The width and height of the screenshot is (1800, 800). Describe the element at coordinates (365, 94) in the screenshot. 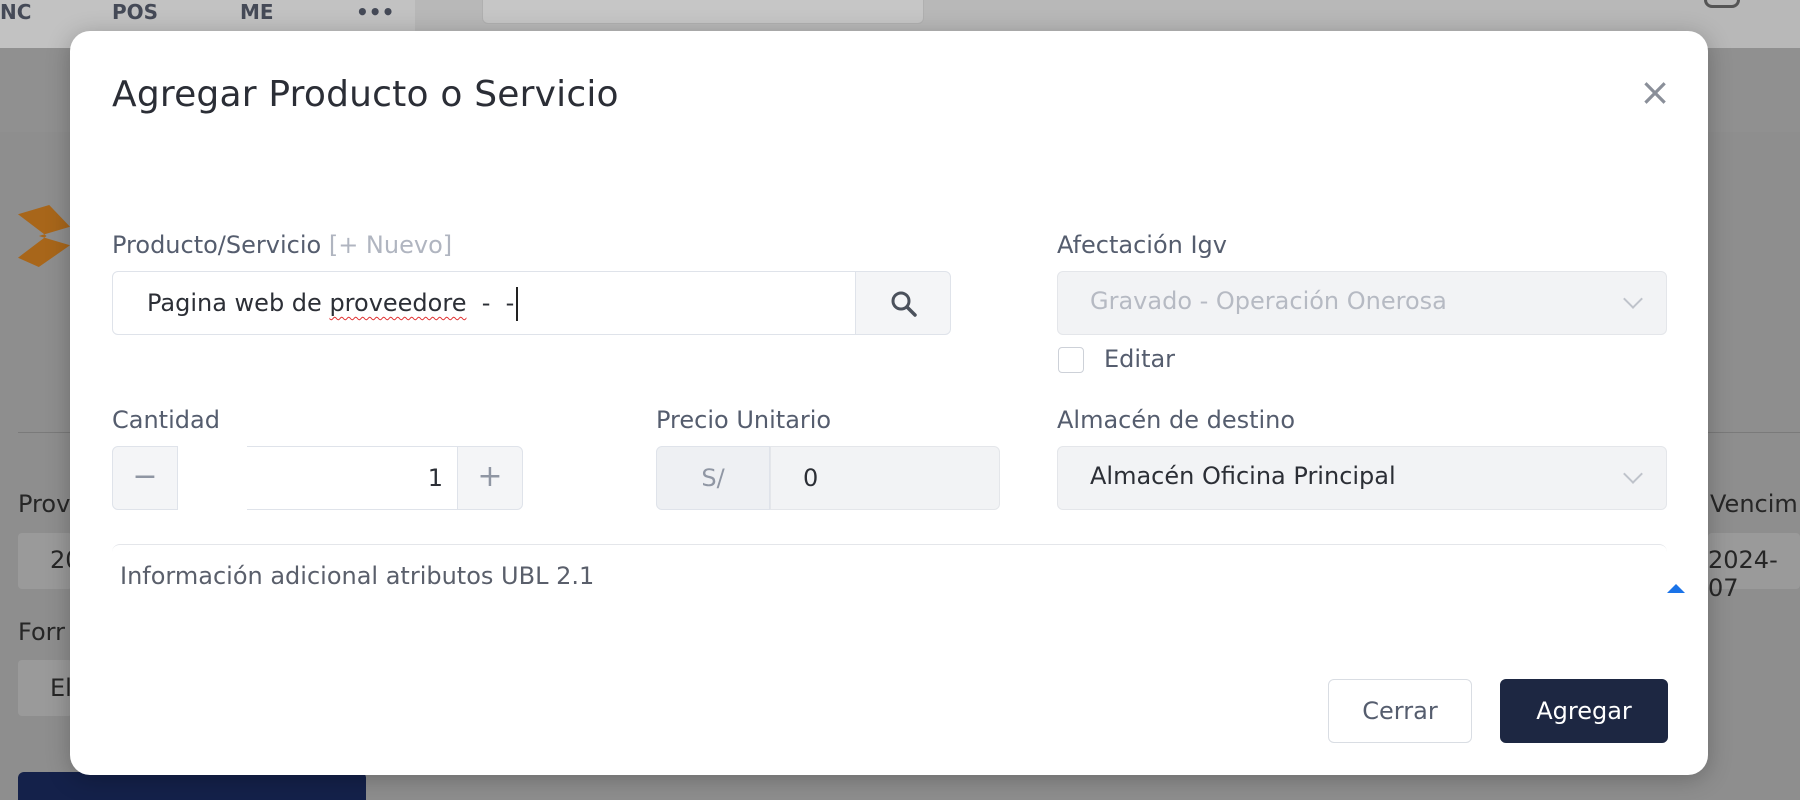

I see `modal-title: Agregar Producto o Servicio` at that location.